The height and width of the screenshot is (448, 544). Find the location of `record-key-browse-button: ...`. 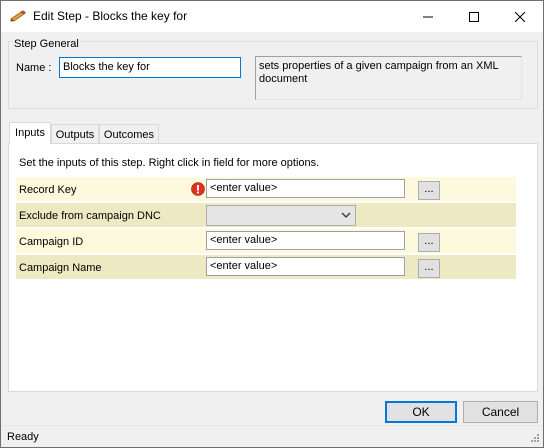

record-key-browse-button: ... is located at coordinates (429, 190).